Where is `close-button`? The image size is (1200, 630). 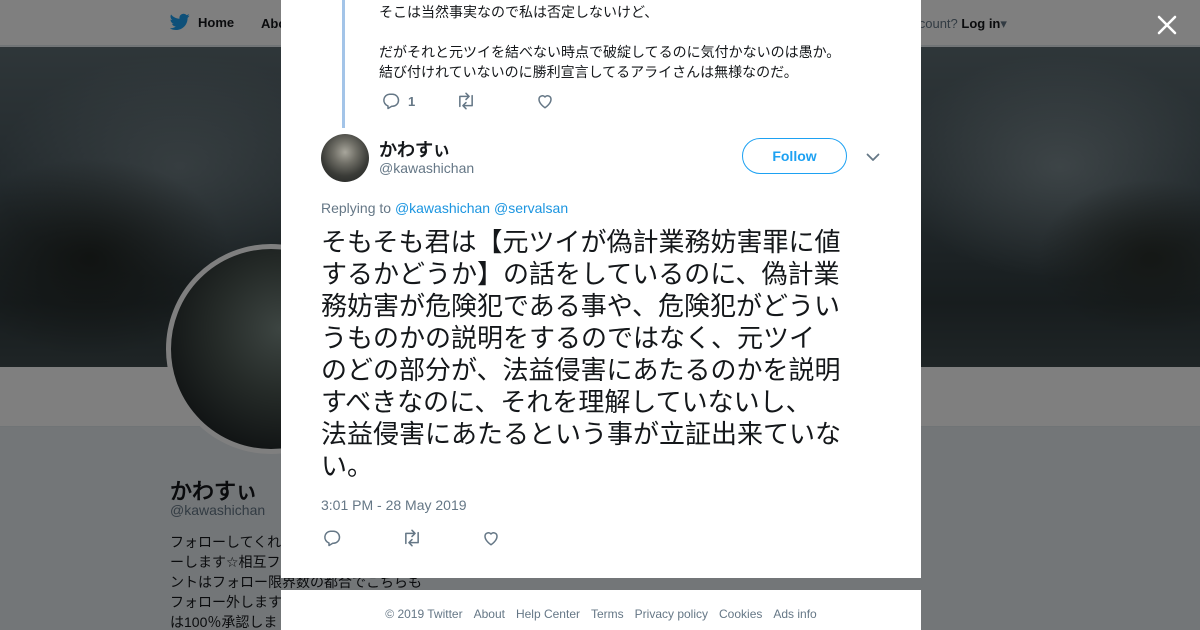
close-button is located at coordinates (1167, 25).